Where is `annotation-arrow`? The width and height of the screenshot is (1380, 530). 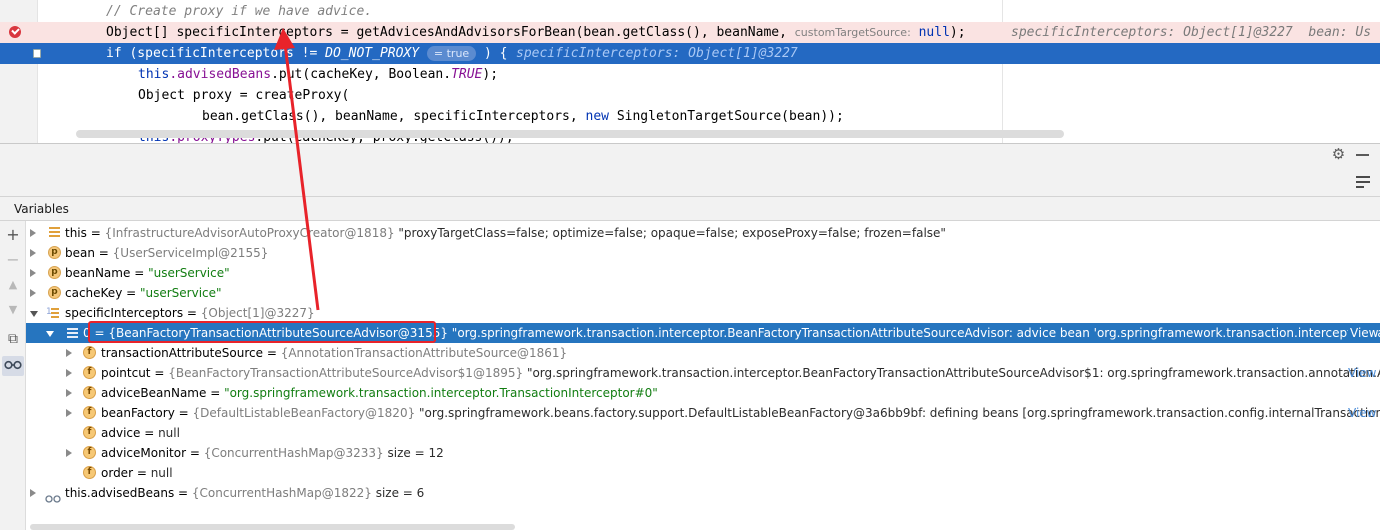
annotation-arrow is located at coordinates (297, 169).